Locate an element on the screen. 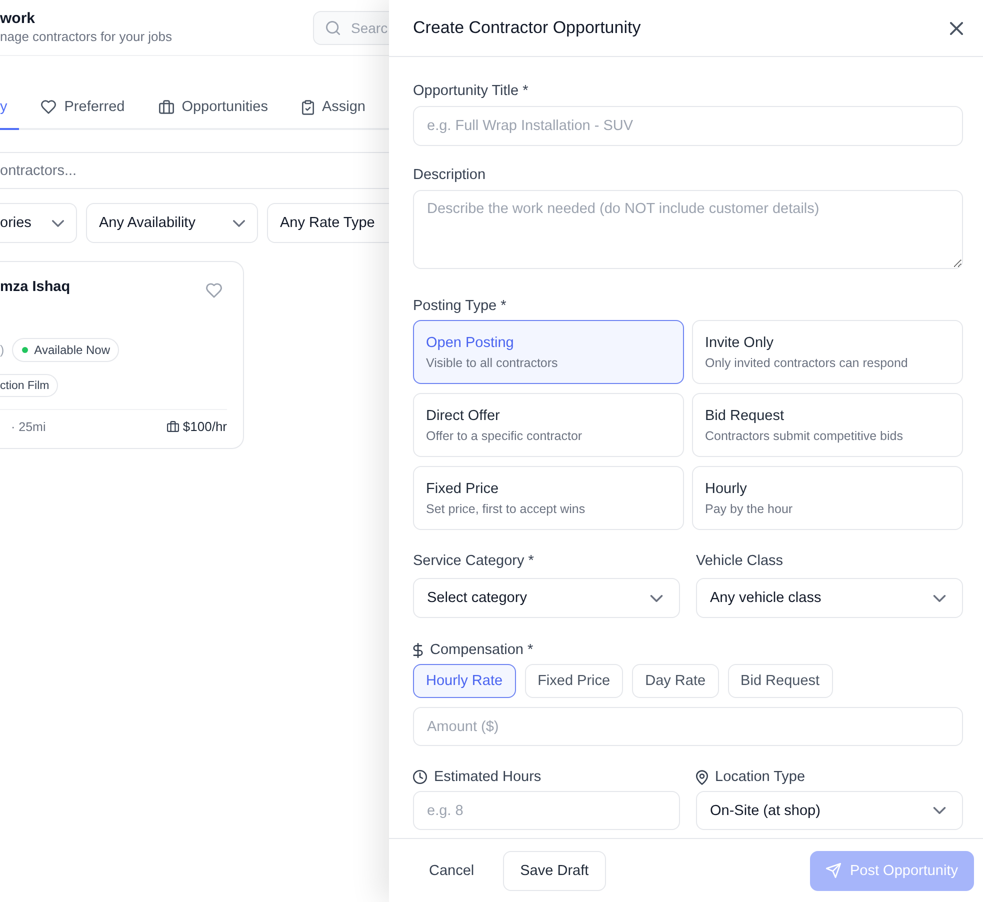 This screenshot has height=902, width=983. field-label: Opportunity Title * is located at coordinates (471, 91).